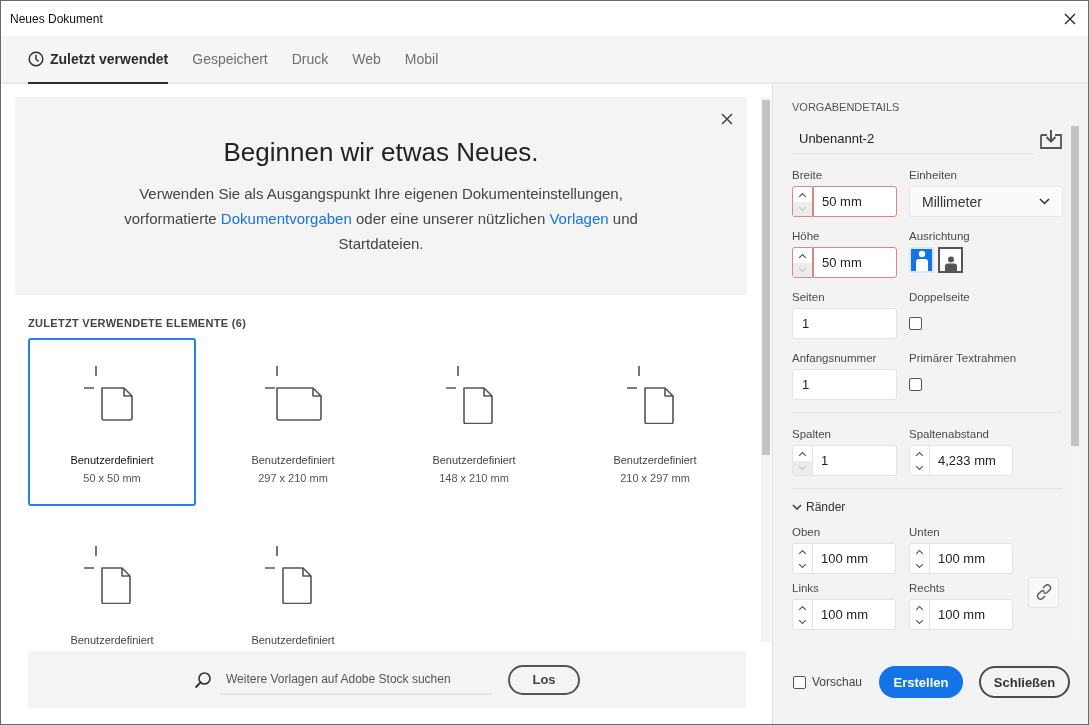 This screenshot has width=1089, height=725. Describe the element at coordinates (421, 60) in the screenshot. I see `tab: Mobil` at that location.